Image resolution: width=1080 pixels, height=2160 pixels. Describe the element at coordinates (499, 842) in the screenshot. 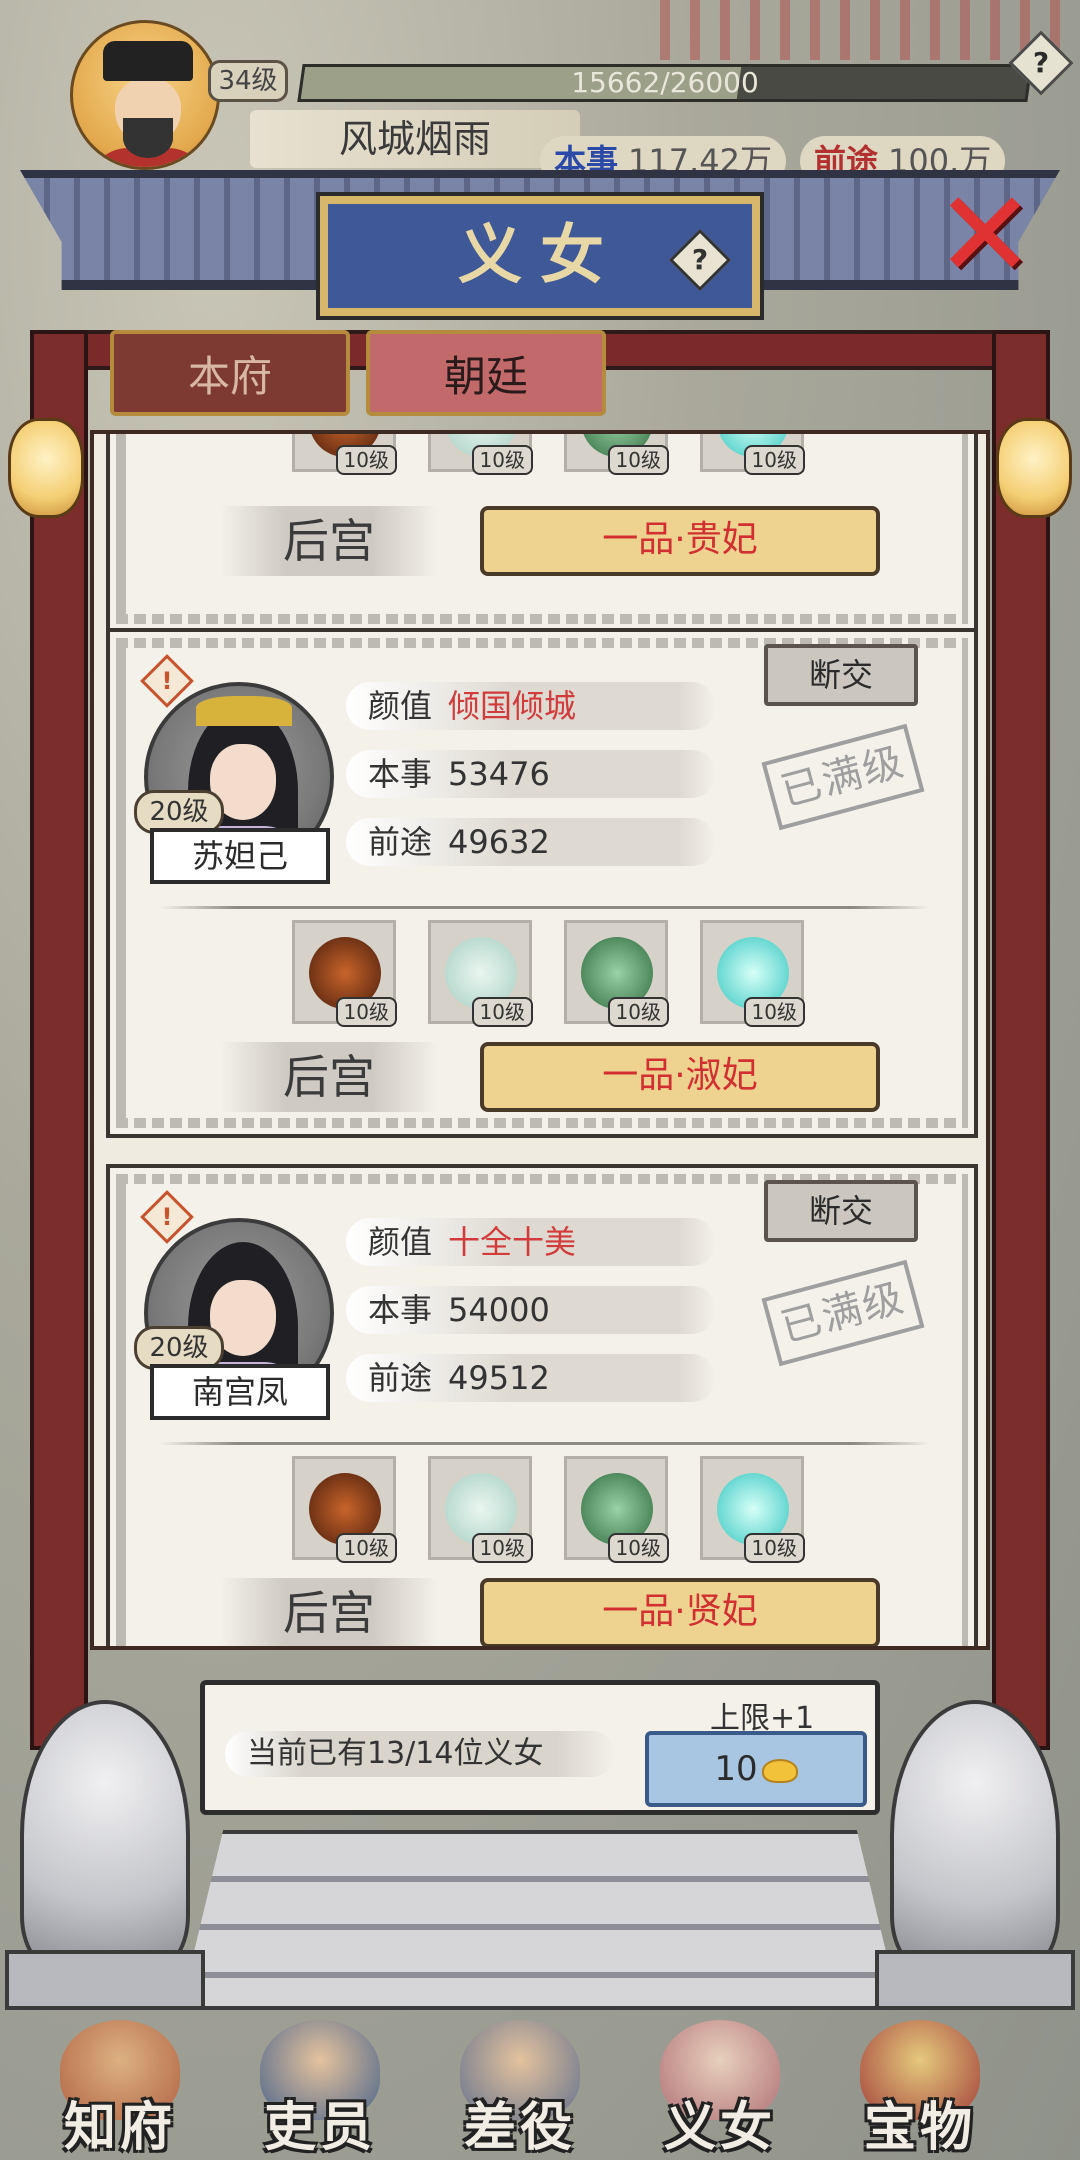

I see `stat-value: 49632` at that location.